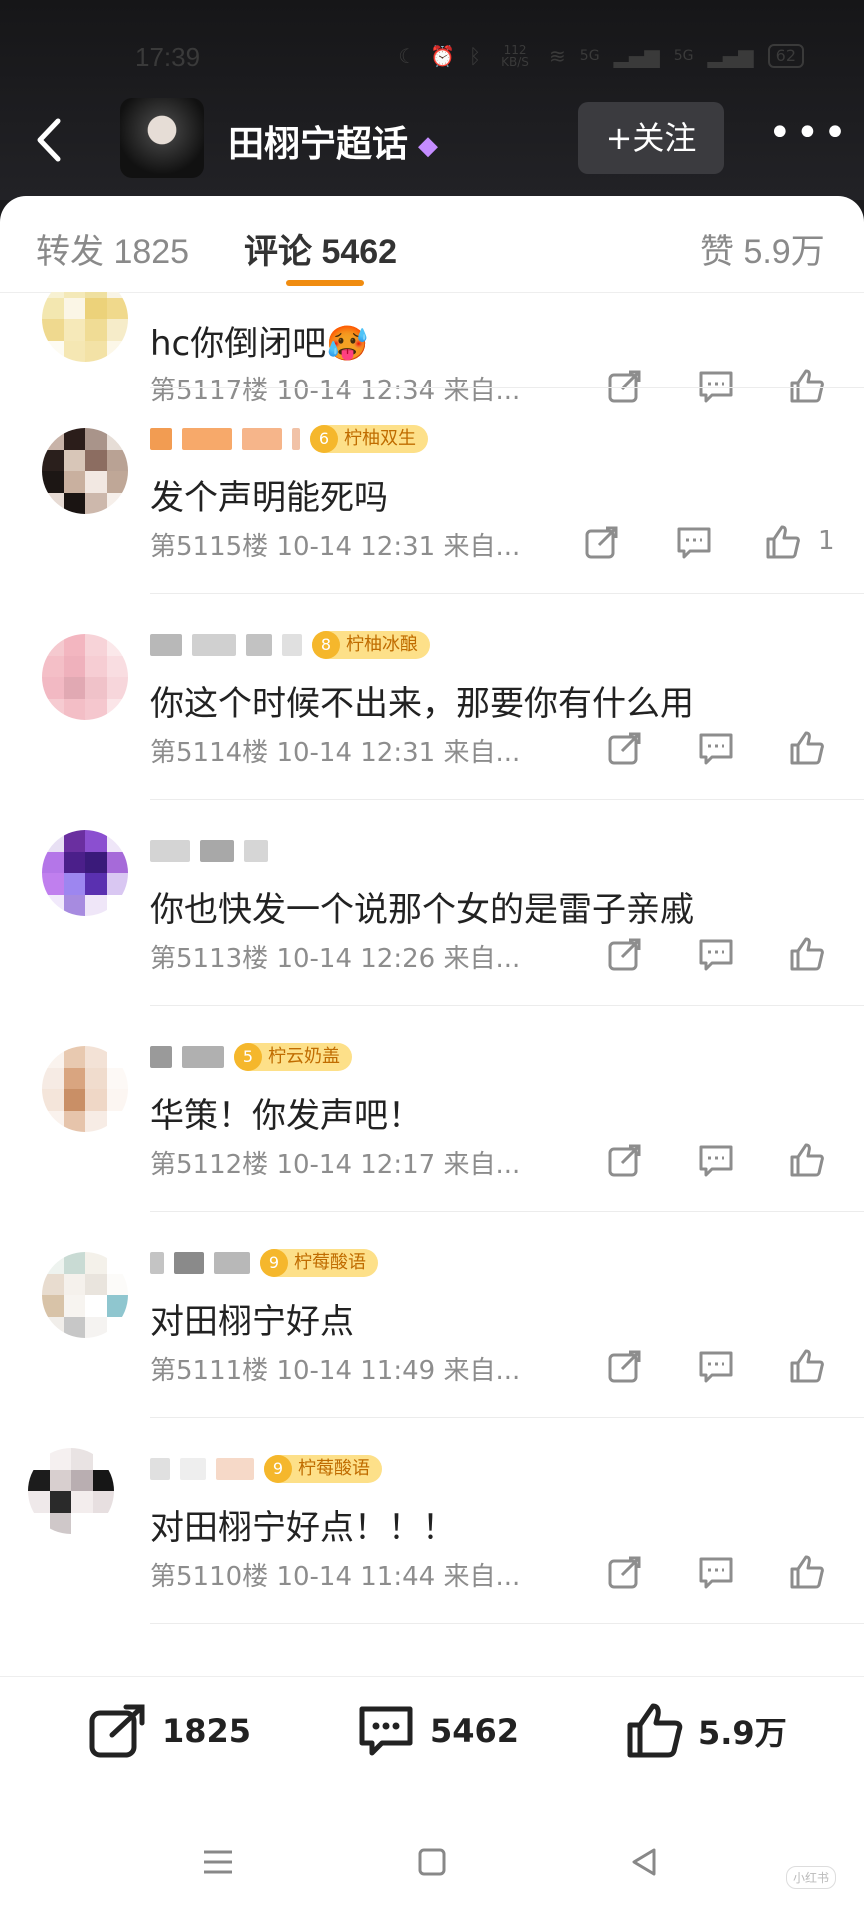  I want to click on comment-text: 你这个时候不出来，那要你有什么用, so click(422, 704).